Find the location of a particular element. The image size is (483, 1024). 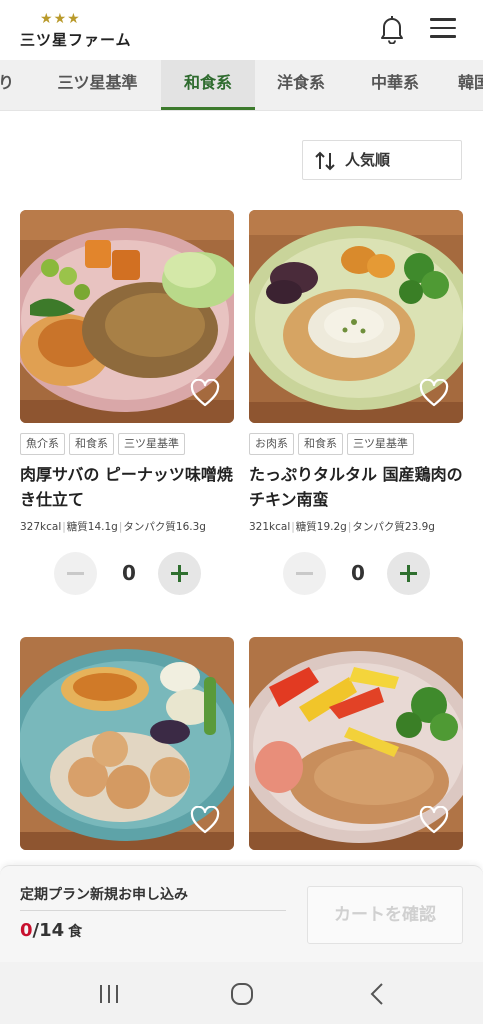

protein-value: タンパク質23.9g is located at coordinates (393, 527).